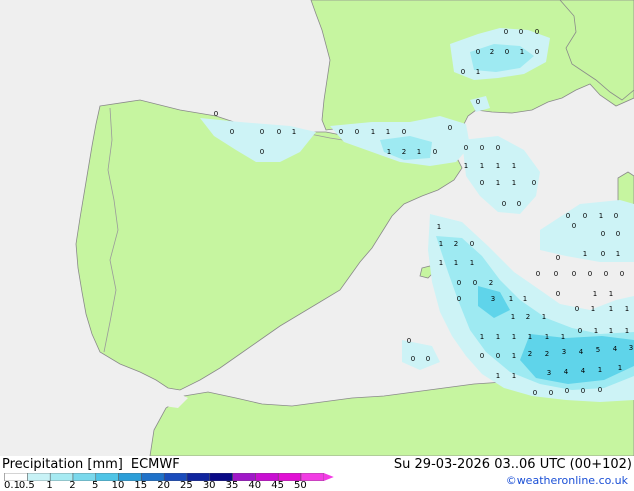 This screenshot has height=491, width=634. Describe the element at coordinates (186, 485) in the screenshot. I see `legend-tick-label: 25` at that location.